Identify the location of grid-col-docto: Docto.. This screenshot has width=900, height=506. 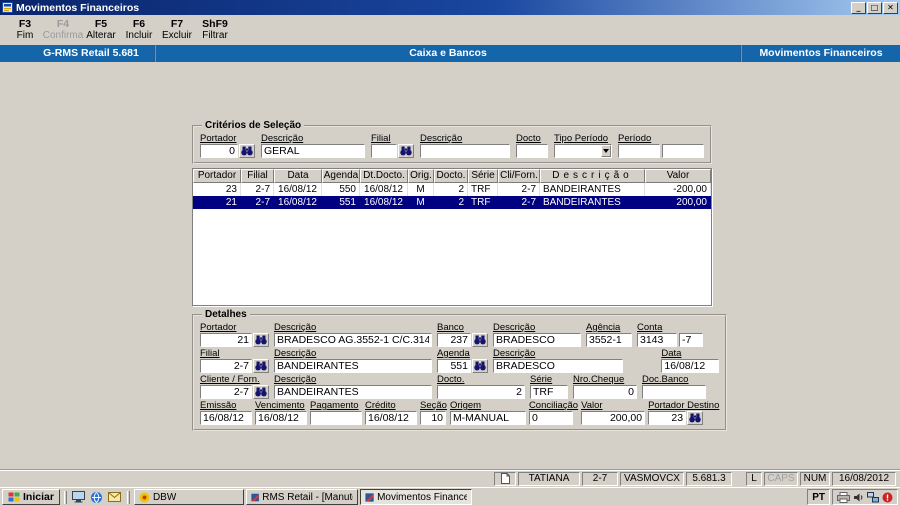
(451, 176).